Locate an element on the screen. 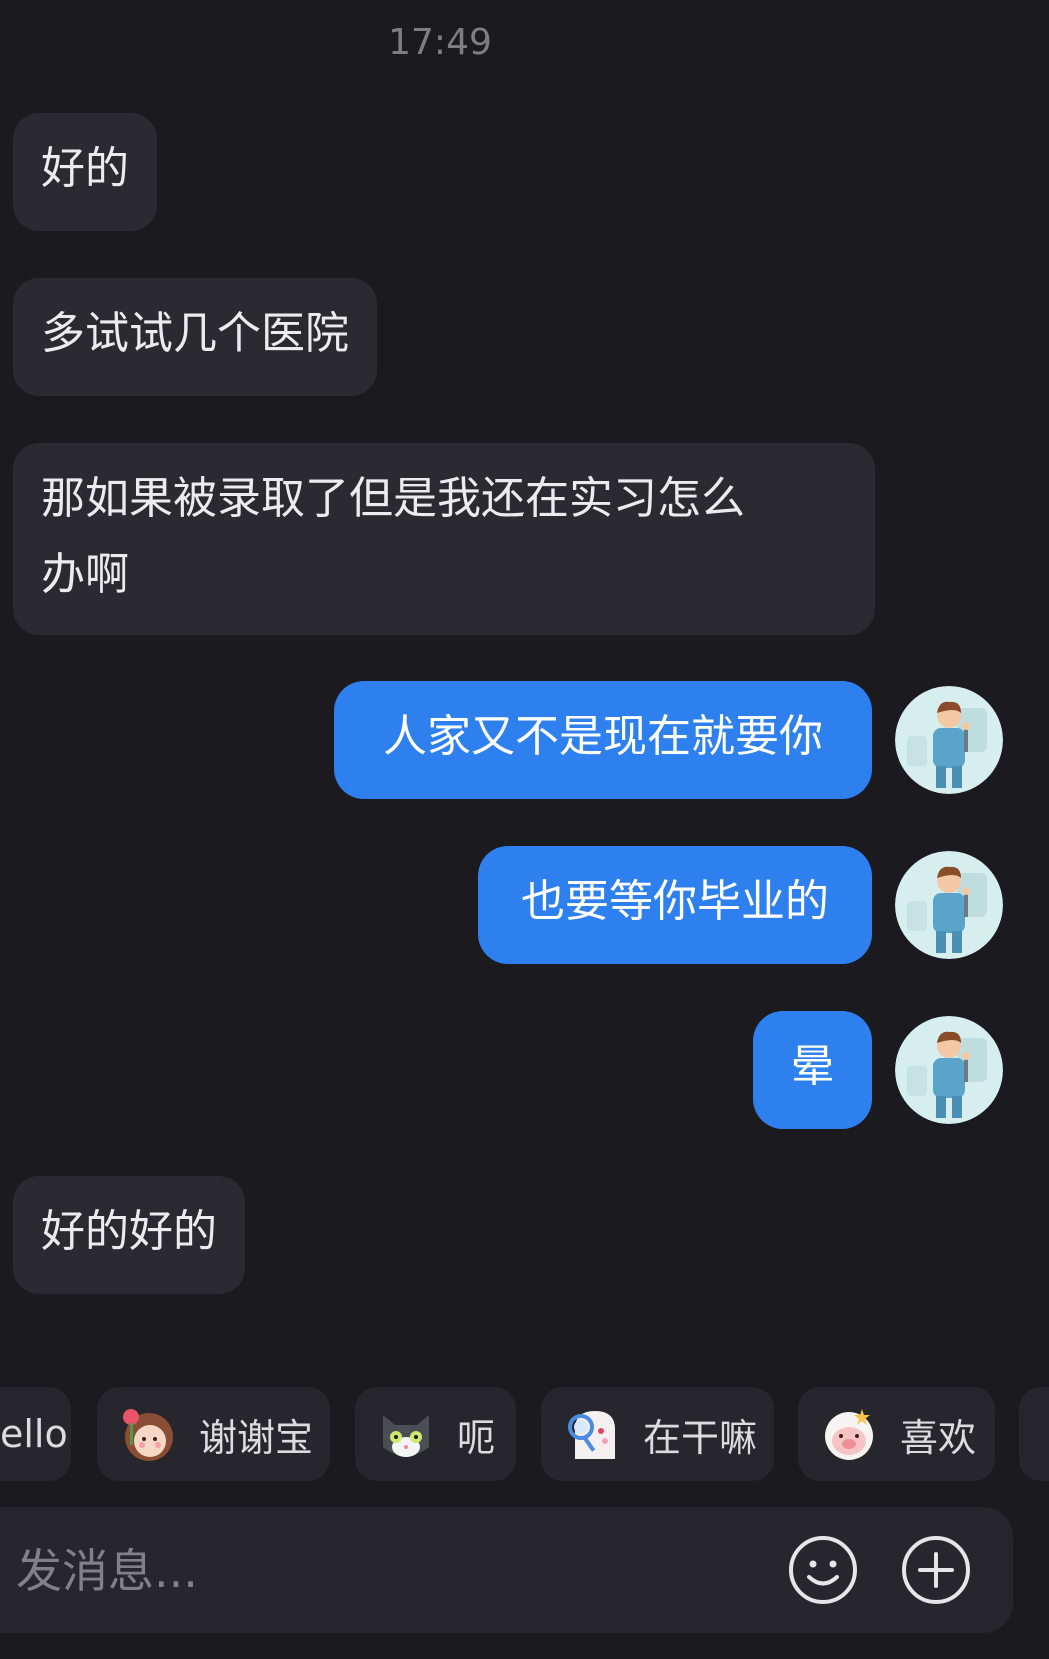  incoming-message-bubble: 那如果被录取了但是我还在实习怎么 办啊 is located at coordinates (444, 539).